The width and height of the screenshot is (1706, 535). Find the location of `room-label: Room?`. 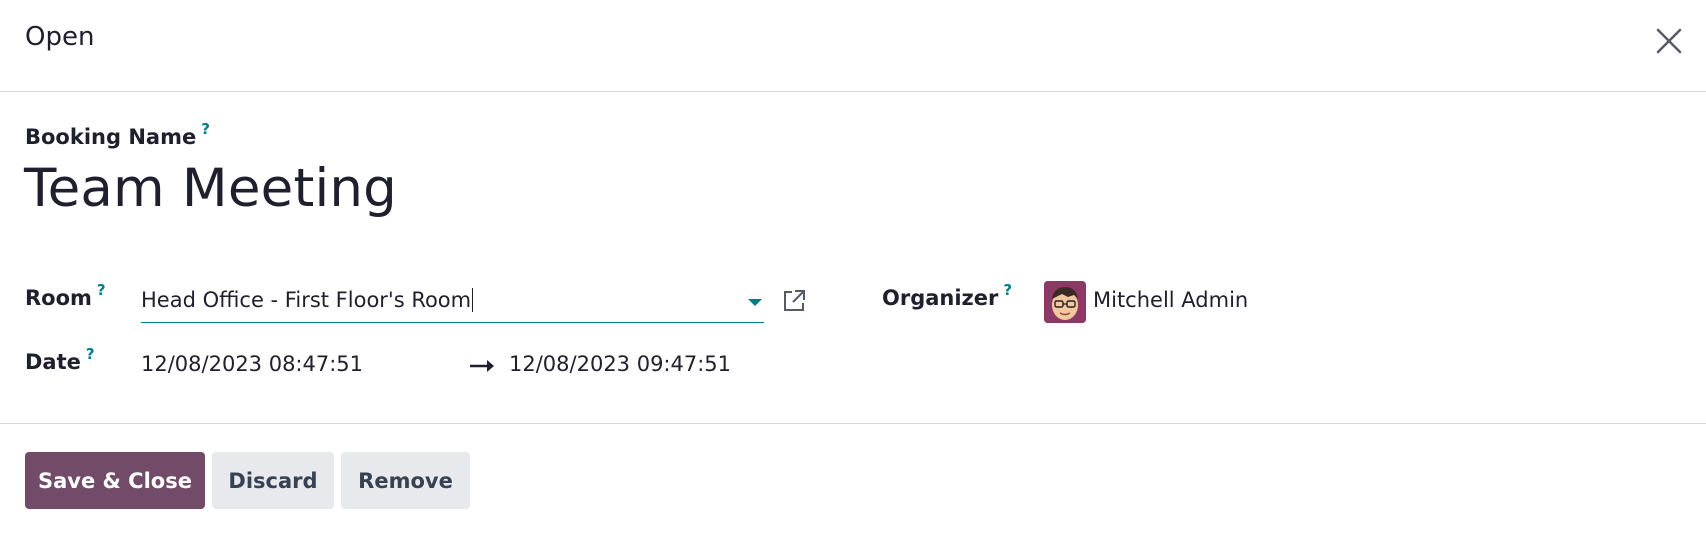

room-label: Room? is located at coordinates (65, 295).